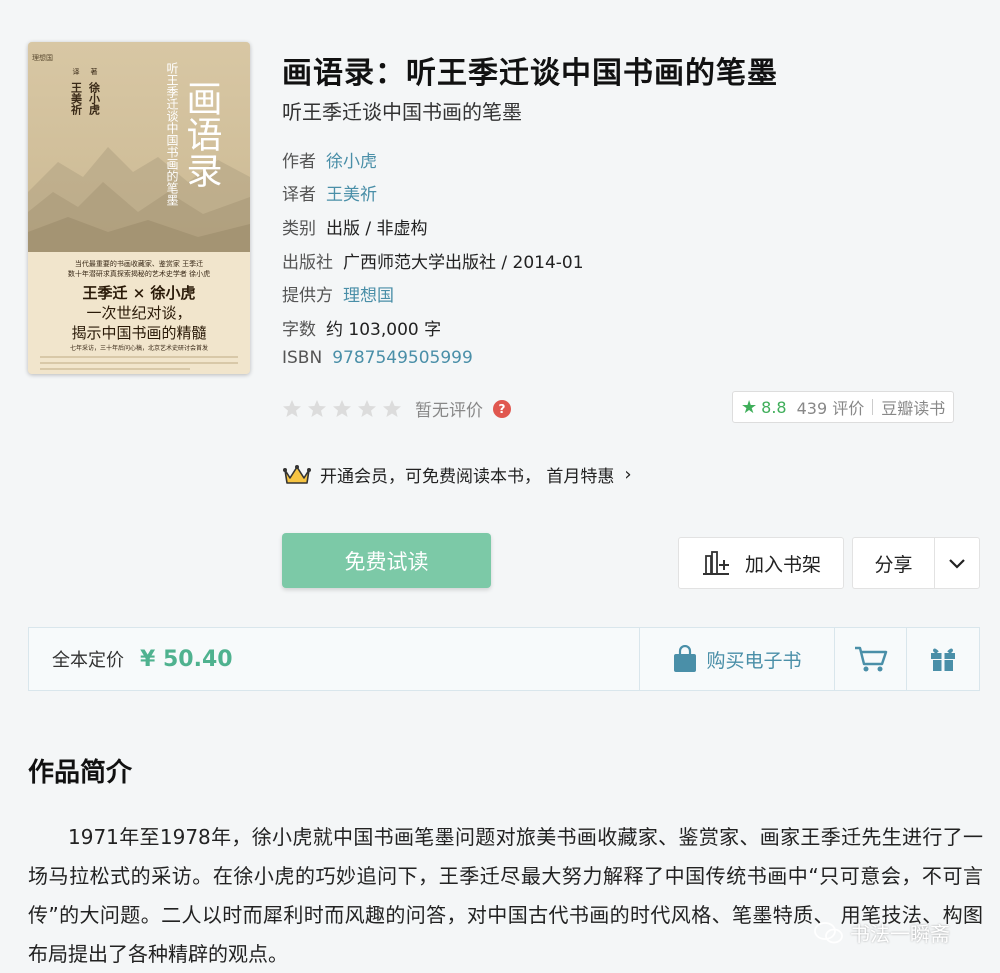  I want to click on meta-translator: 译者 王美祈, so click(329, 192).